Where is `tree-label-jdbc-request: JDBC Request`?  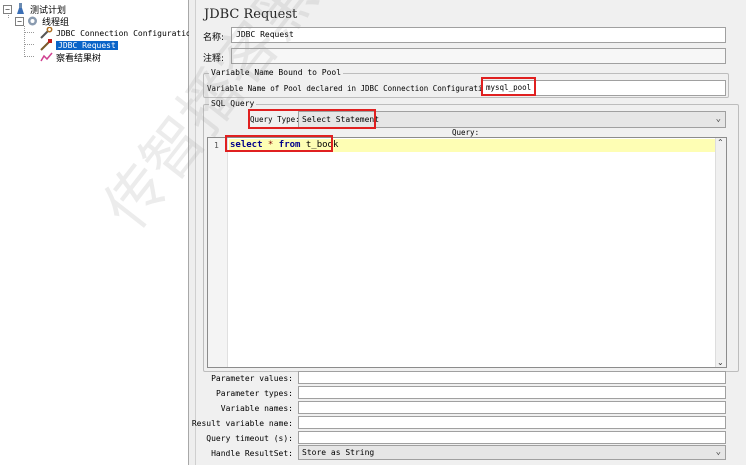
tree-label-jdbc-request: JDBC Request is located at coordinates (87, 45).